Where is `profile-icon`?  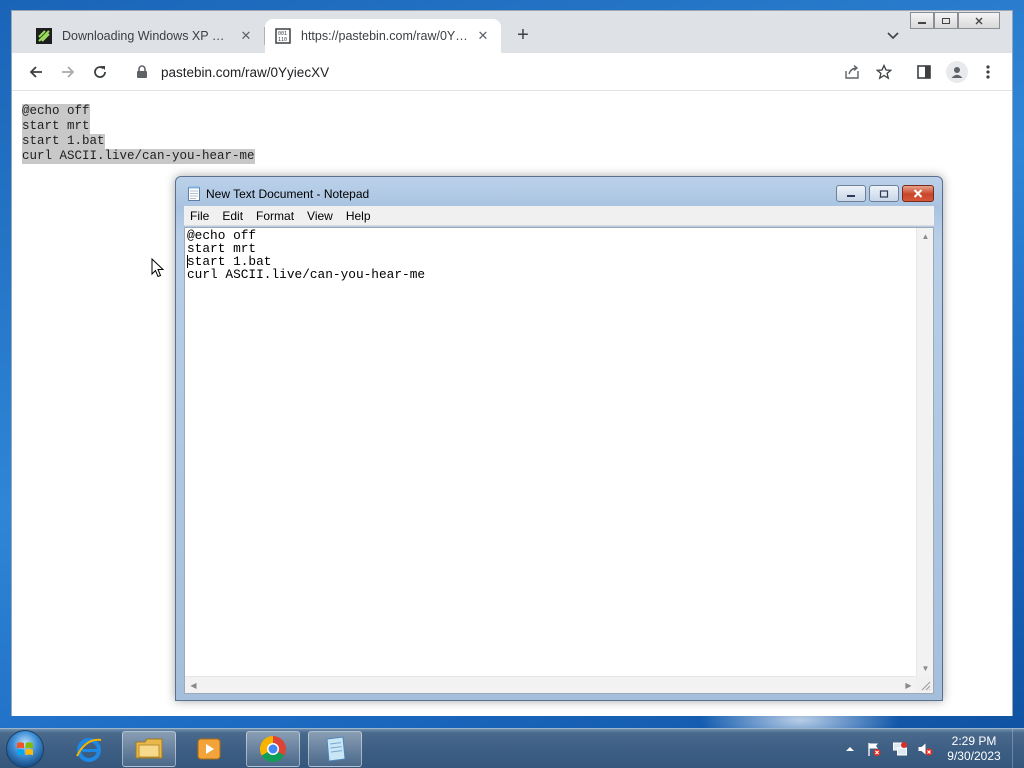
profile-icon is located at coordinates (957, 72).